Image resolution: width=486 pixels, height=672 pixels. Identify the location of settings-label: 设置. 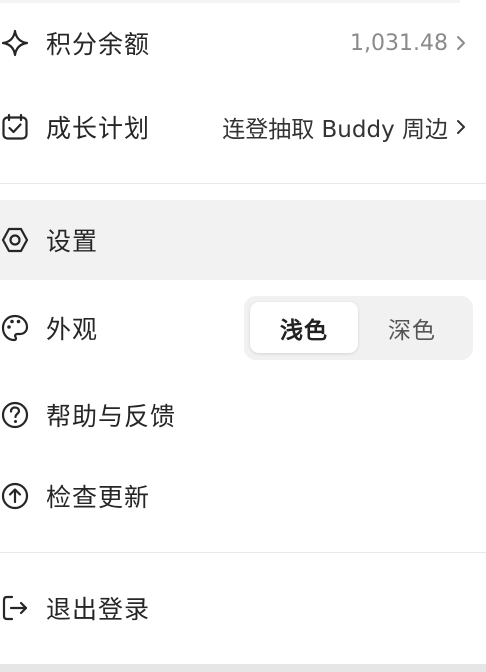
(72, 241).